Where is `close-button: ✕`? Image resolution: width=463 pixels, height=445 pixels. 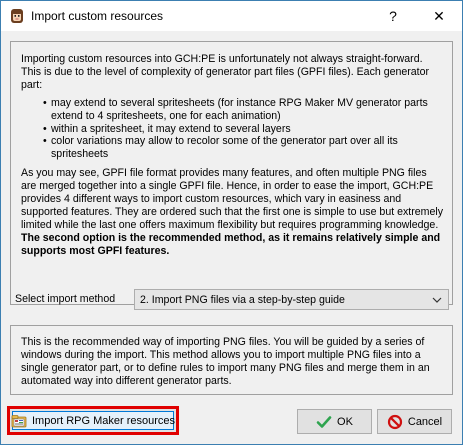 close-button: ✕ is located at coordinates (439, 16).